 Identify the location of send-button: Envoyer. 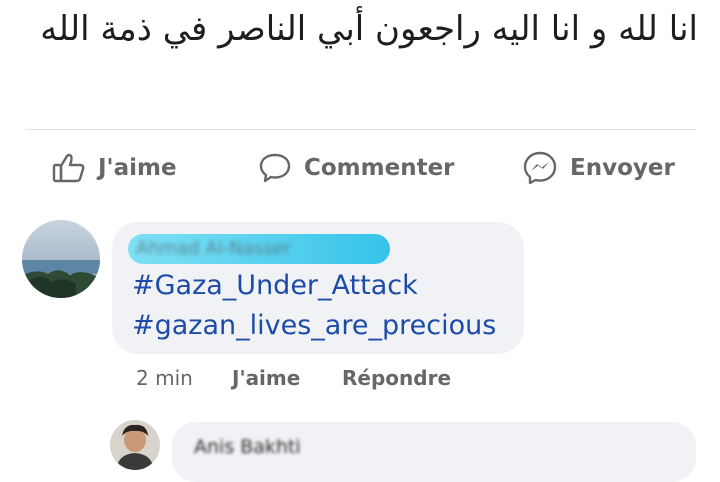
(598, 168).